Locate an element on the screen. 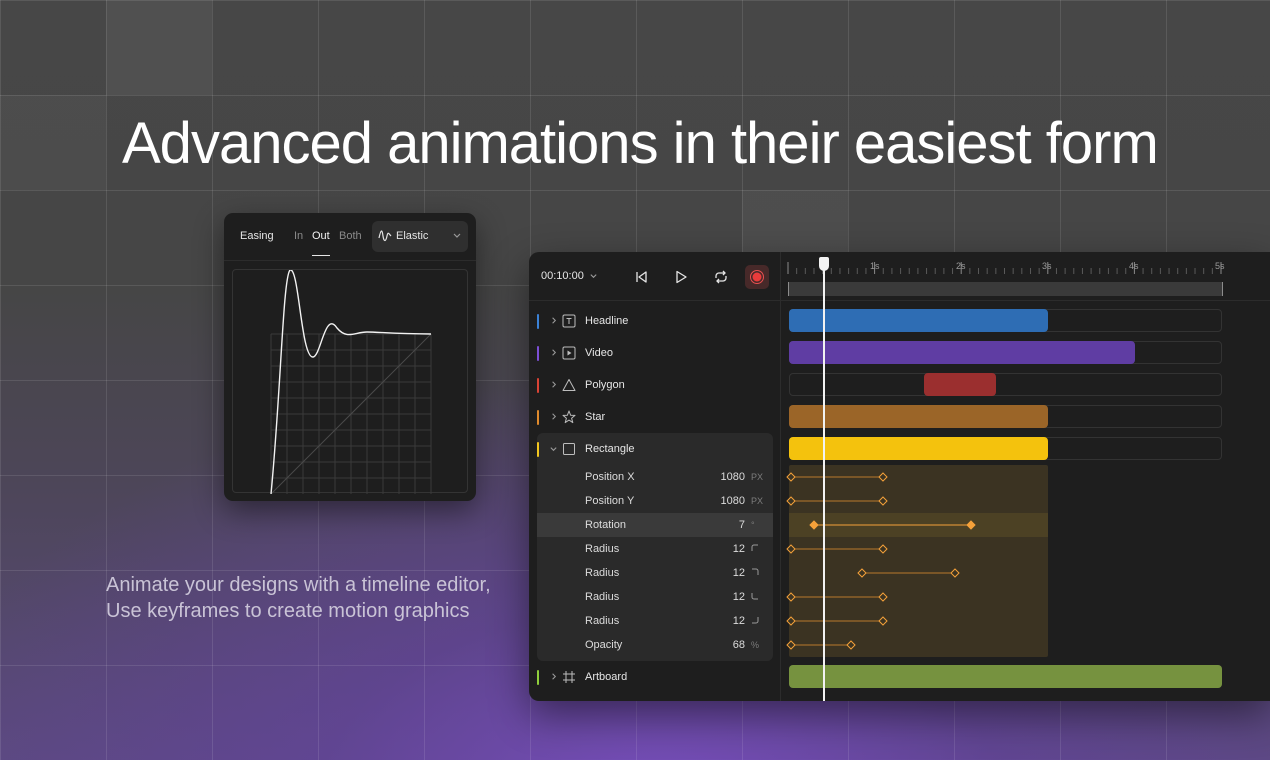  easing-curve-graph is located at coordinates (350, 382).